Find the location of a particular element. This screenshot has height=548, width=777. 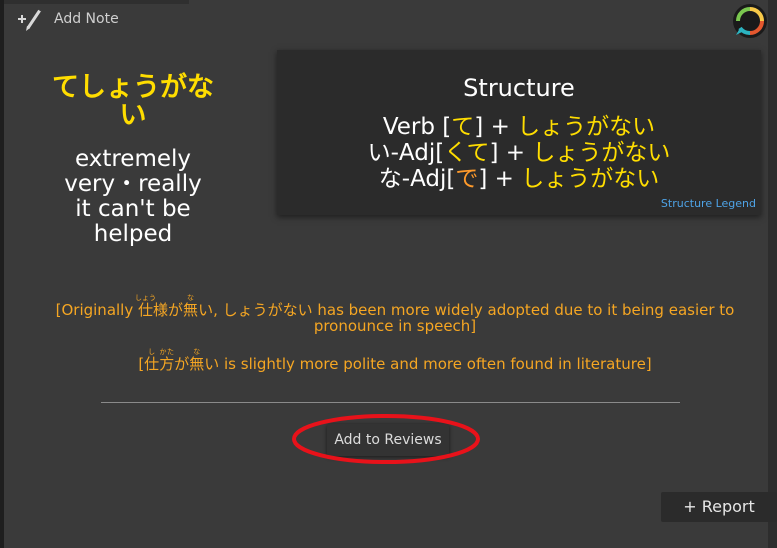

add-note-label: Add Note is located at coordinates (86, 19).